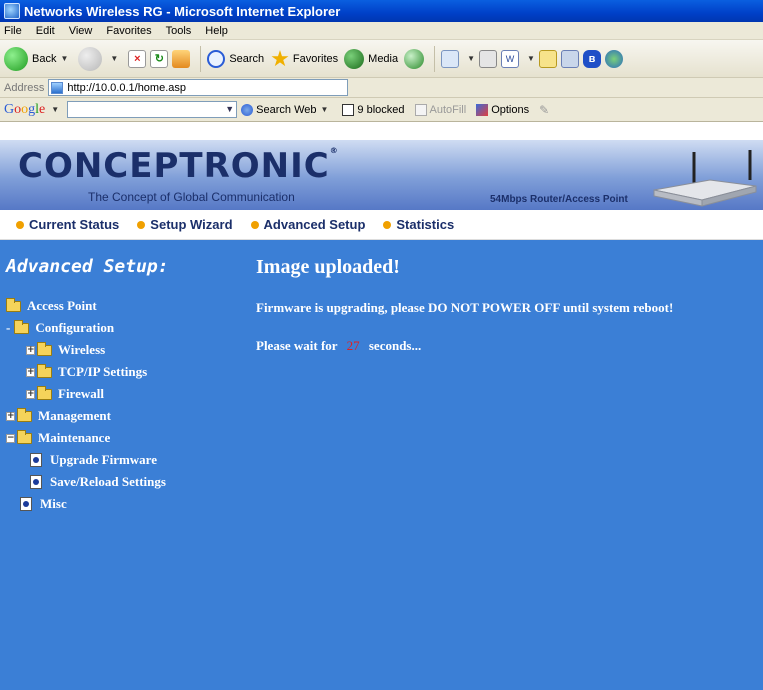 The width and height of the screenshot is (763, 690). What do you see at coordinates (371, 58) in the screenshot?
I see `media-button: Media` at bounding box center [371, 58].